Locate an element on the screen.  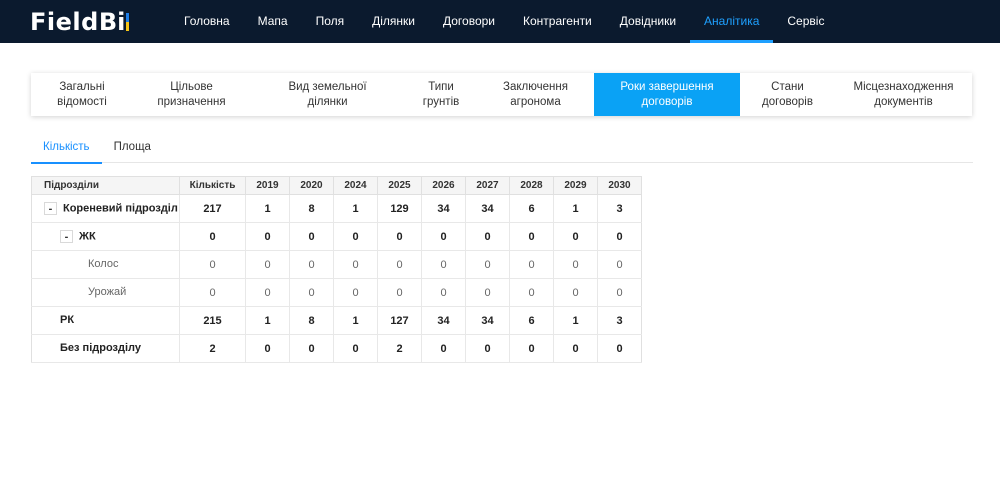
year-cell: 129 is located at coordinates (399, 208).